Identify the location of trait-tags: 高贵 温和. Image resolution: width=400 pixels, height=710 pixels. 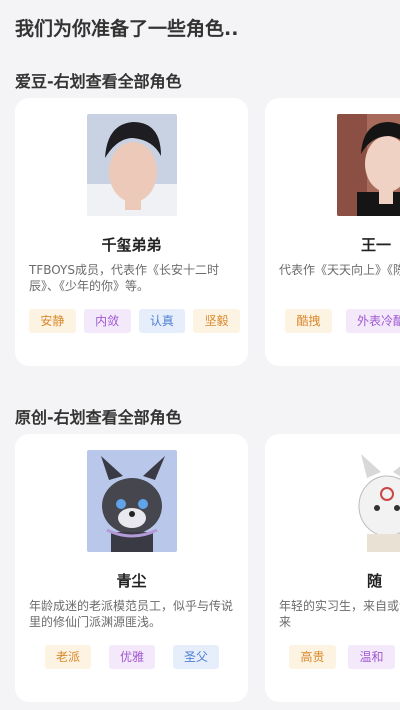
(344, 657).